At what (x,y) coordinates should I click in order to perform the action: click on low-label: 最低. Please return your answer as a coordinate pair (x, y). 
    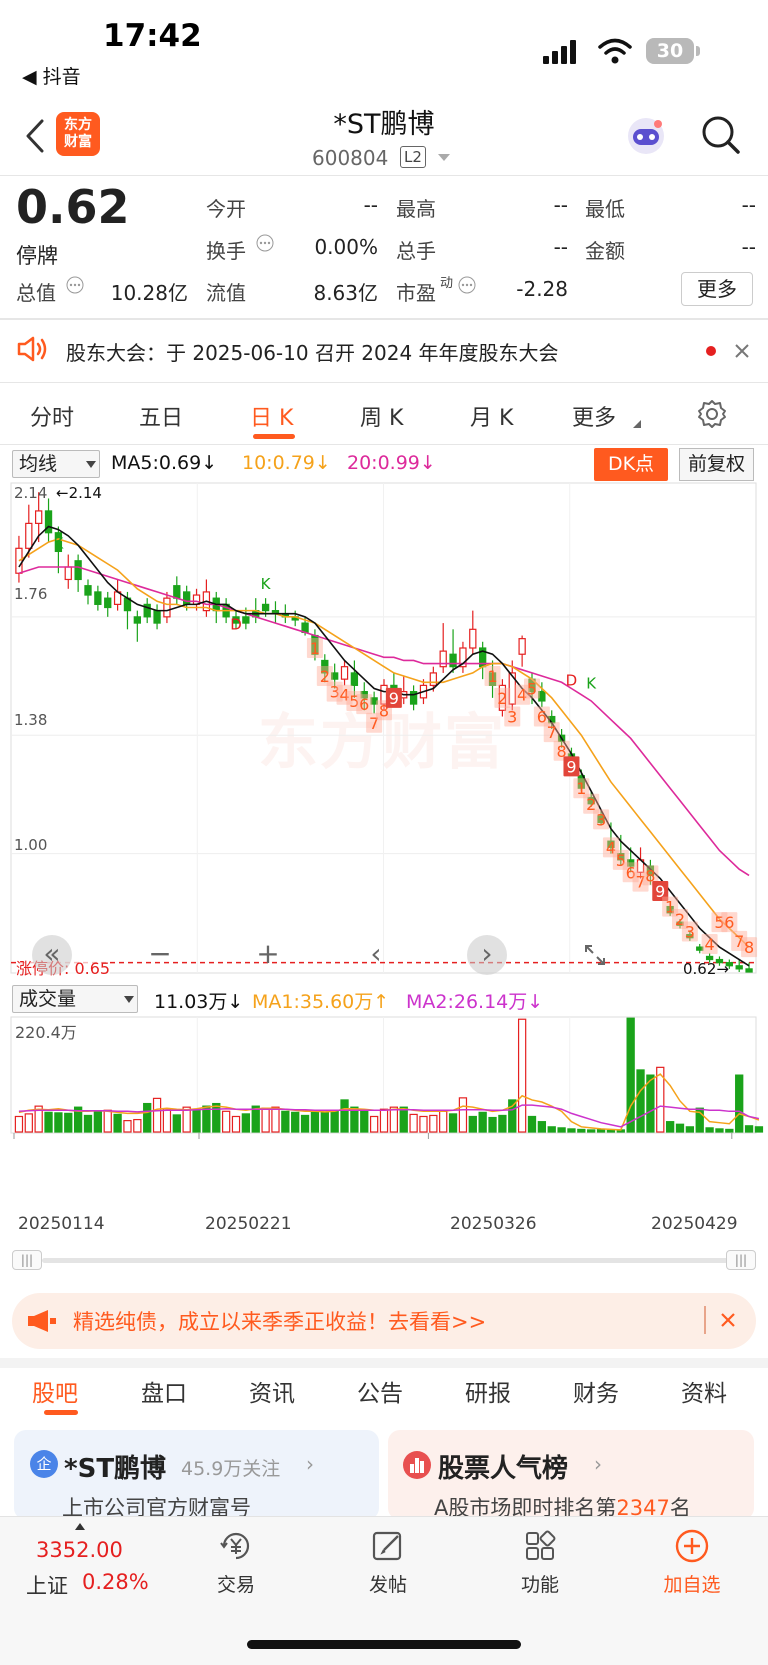
    Looking at the image, I should click on (605, 209).